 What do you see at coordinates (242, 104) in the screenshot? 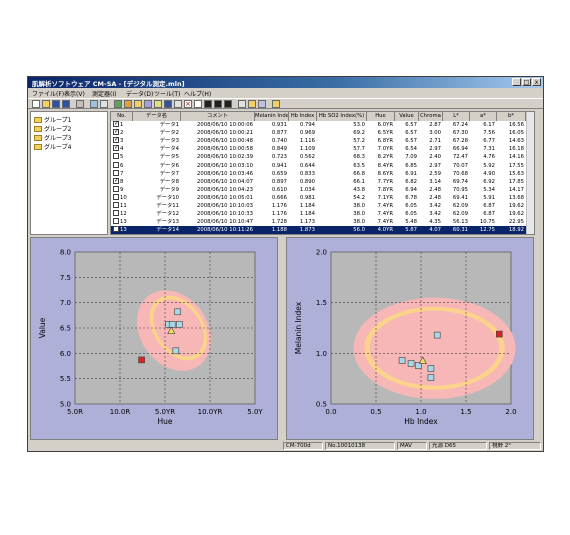
I see `settings-icon` at bounding box center [242, 104].